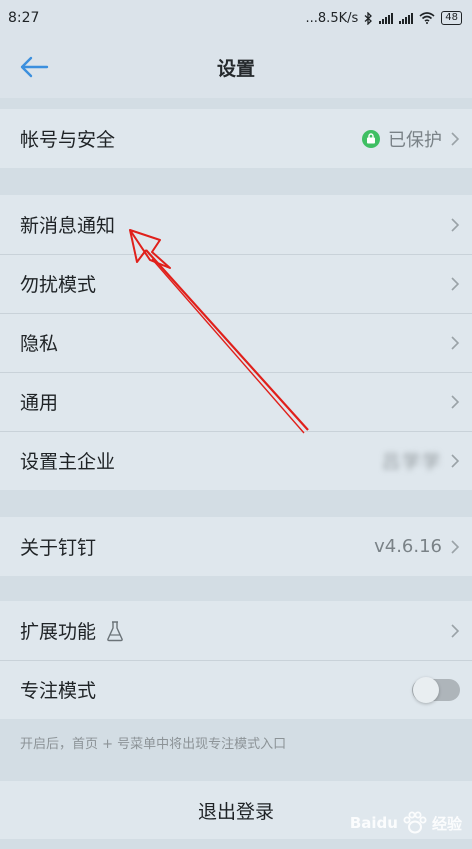  What do you see at coordinates (68, 226) in the screenshot?
I see `new-message-notification-label: 新消息通知` at bounding box center [68, 226].